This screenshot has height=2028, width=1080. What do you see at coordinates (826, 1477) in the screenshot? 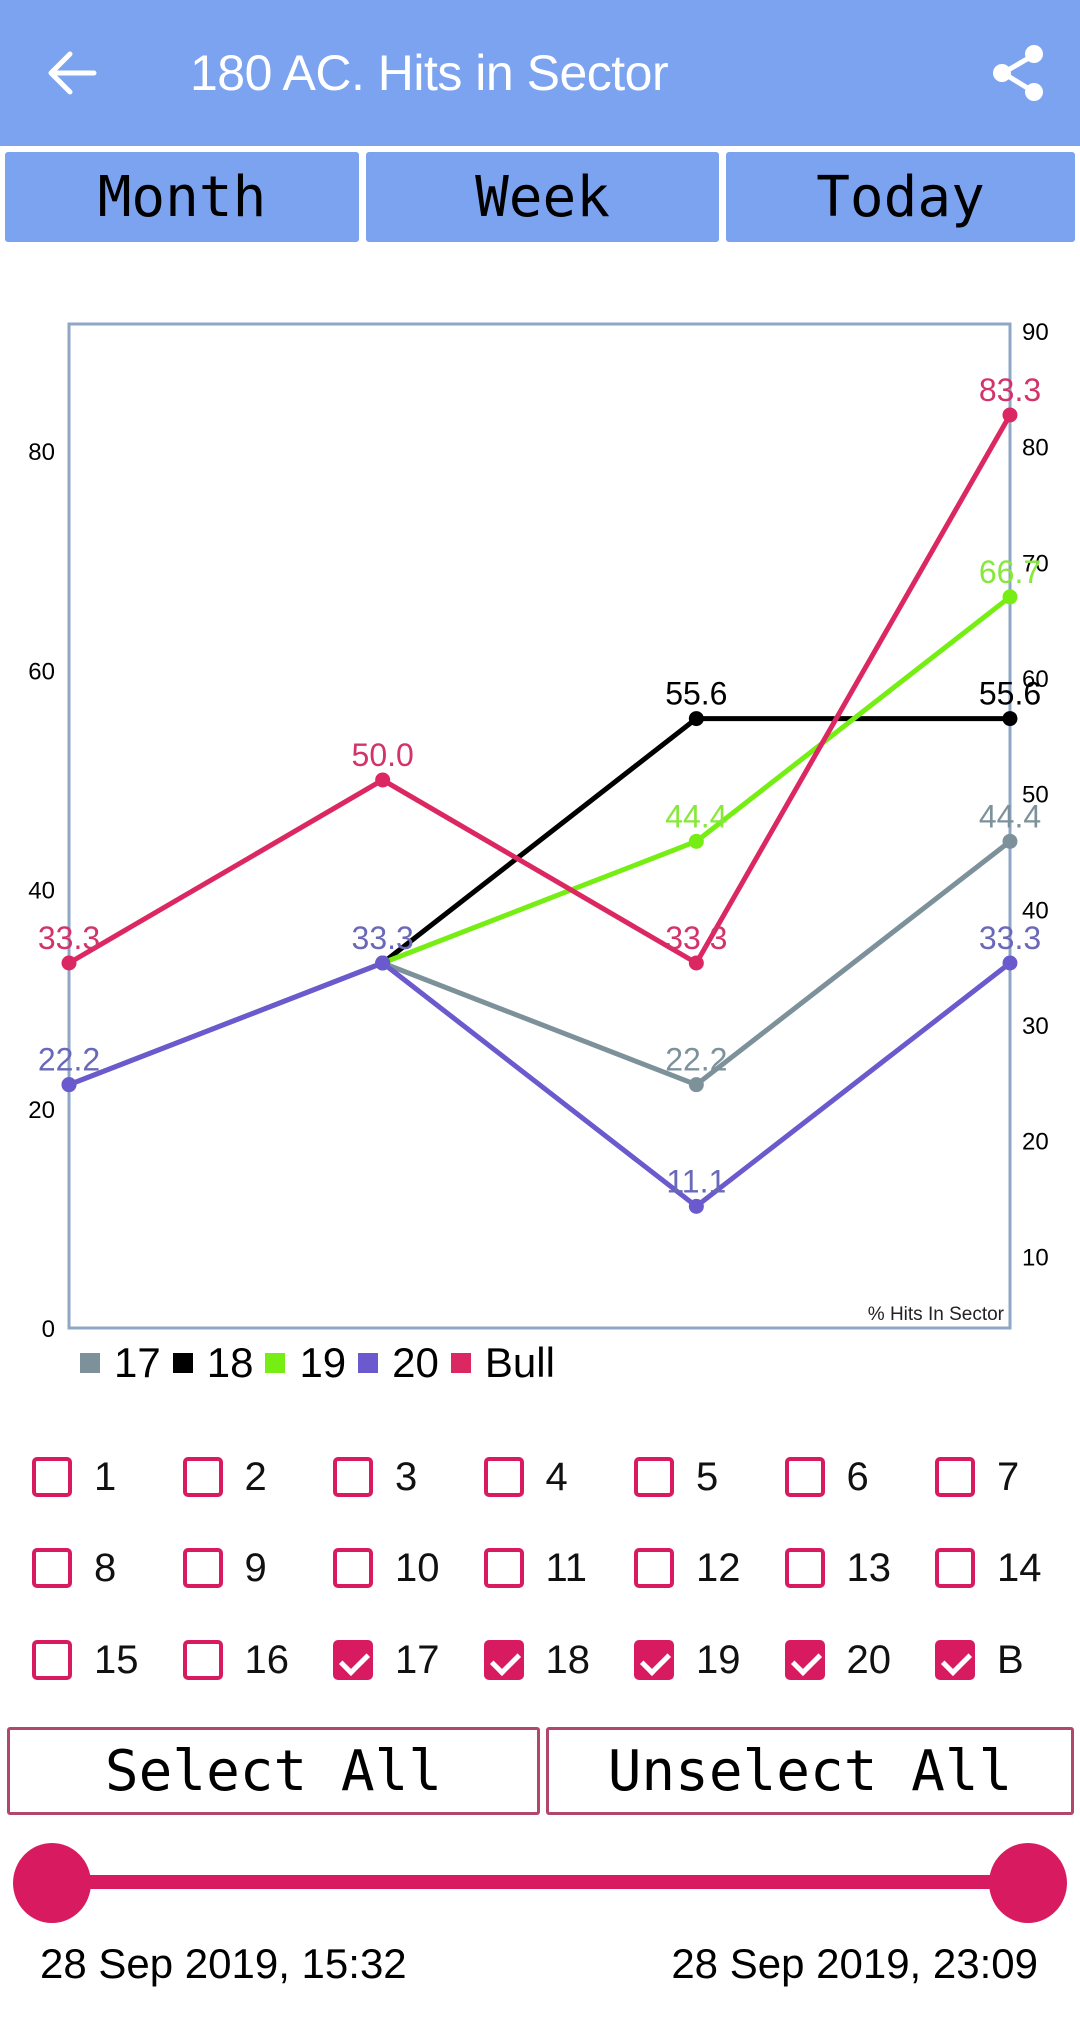
I see `sector-checkbox-6: 6` at bounding box center [826, 1477].